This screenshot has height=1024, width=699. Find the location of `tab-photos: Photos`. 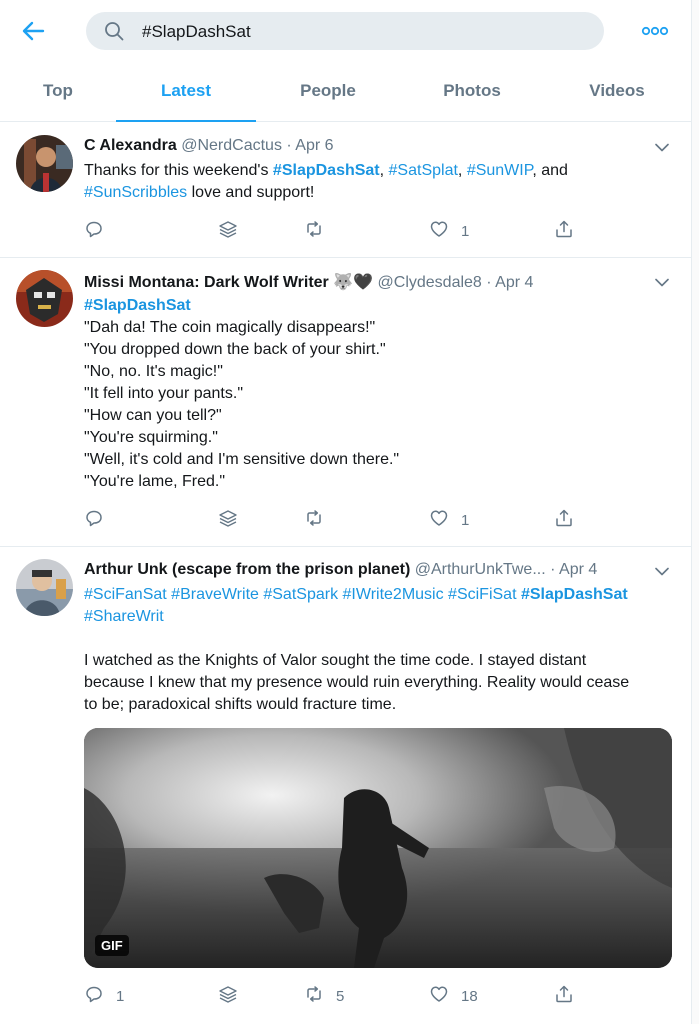

tab-photos: Photos is located at coordinates (472, 93).